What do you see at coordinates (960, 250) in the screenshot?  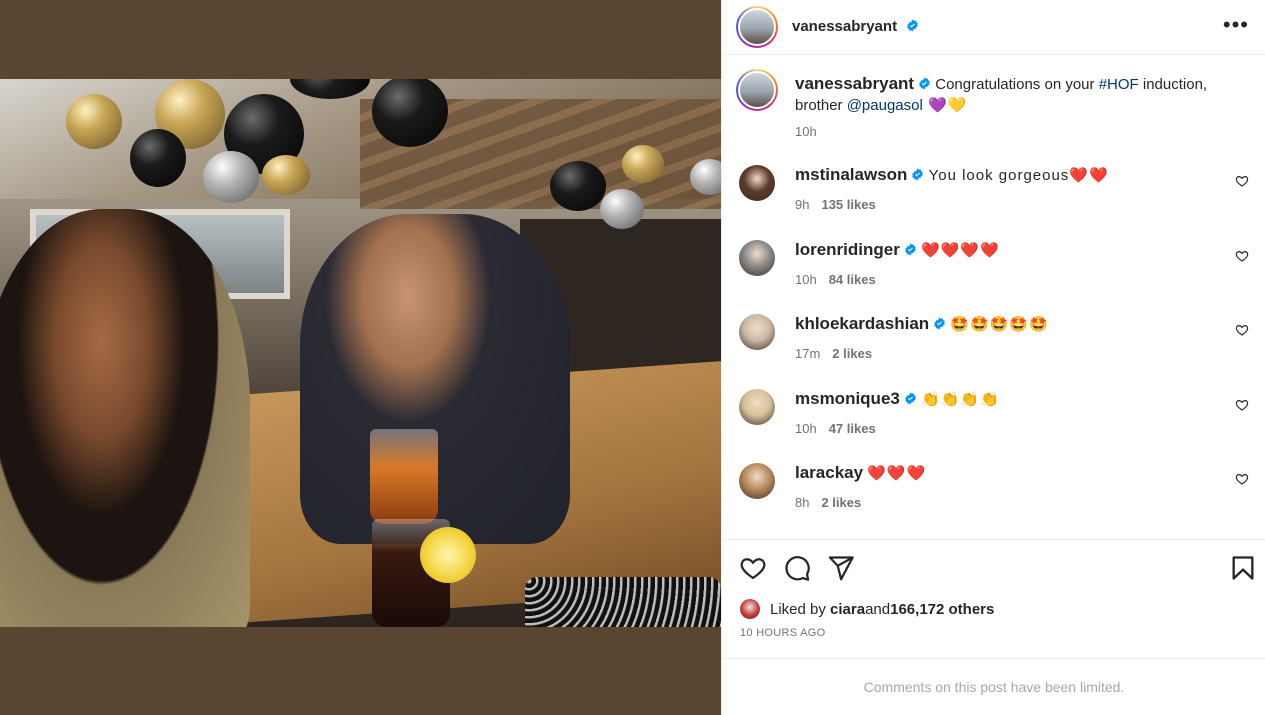 I see `comment-text: ❤️❤️❤️❤️` at bounding box center [960, 250].